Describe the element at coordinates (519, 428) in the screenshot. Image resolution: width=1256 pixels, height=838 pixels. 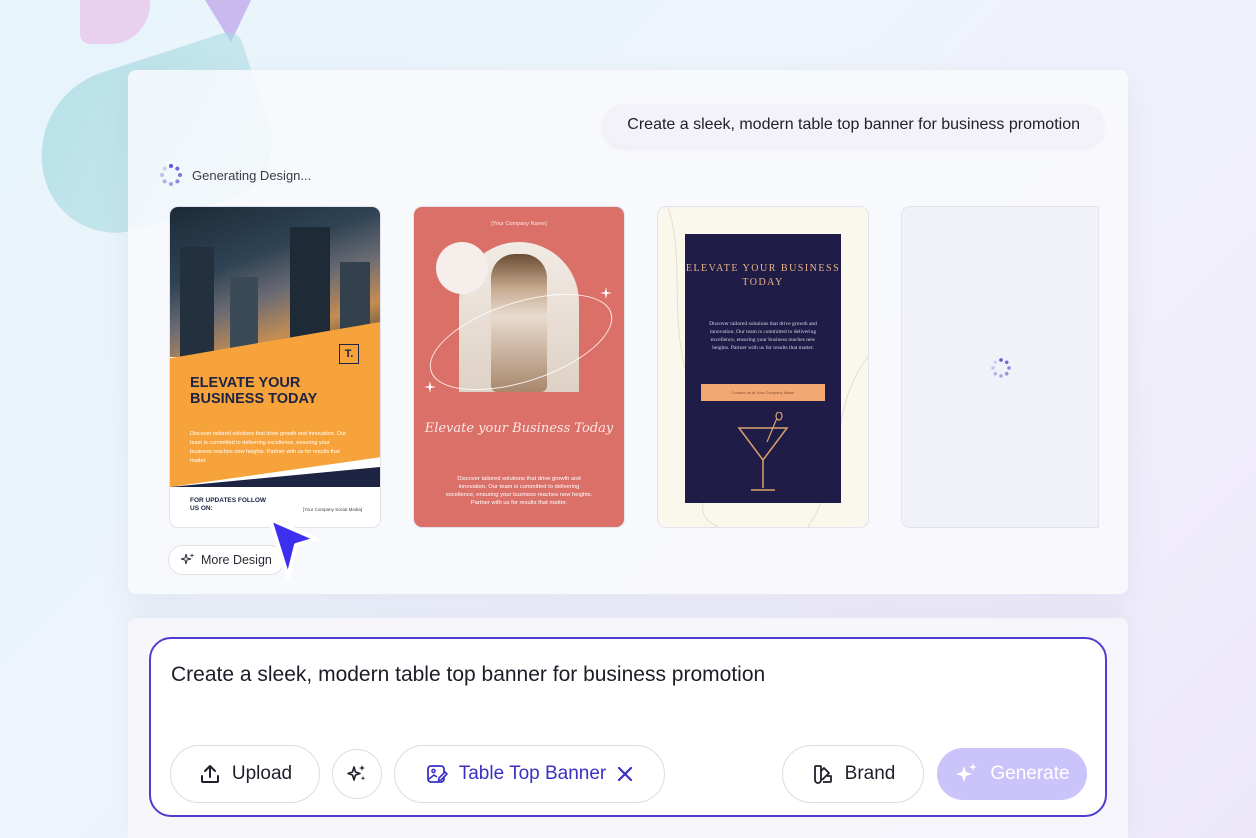
I see `card-headline: Elevate your Business Today` at that location.